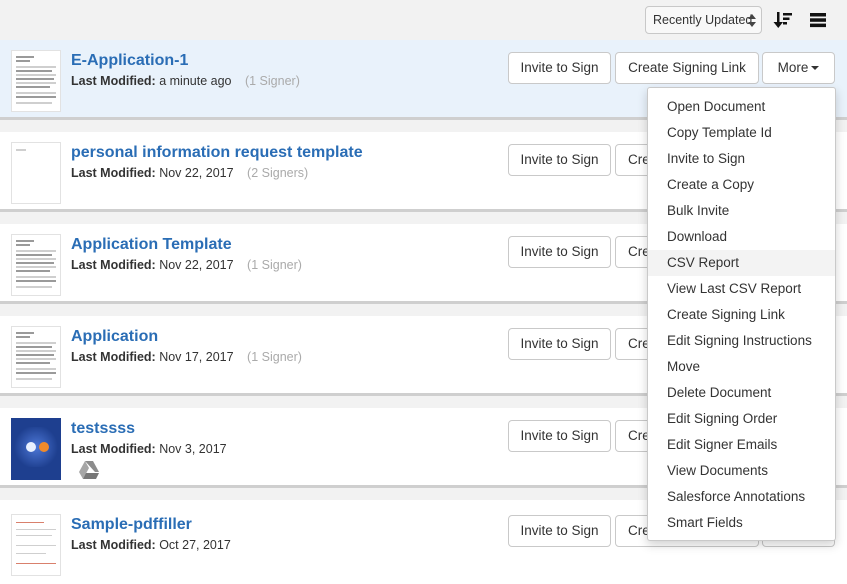 This screenshot has width=847, height=584. What do you see at coordinates (741, 133) in the screenshot?
I see `menu-item-copy-template-id: Copy Template Id` at bounding box center [741, 133].